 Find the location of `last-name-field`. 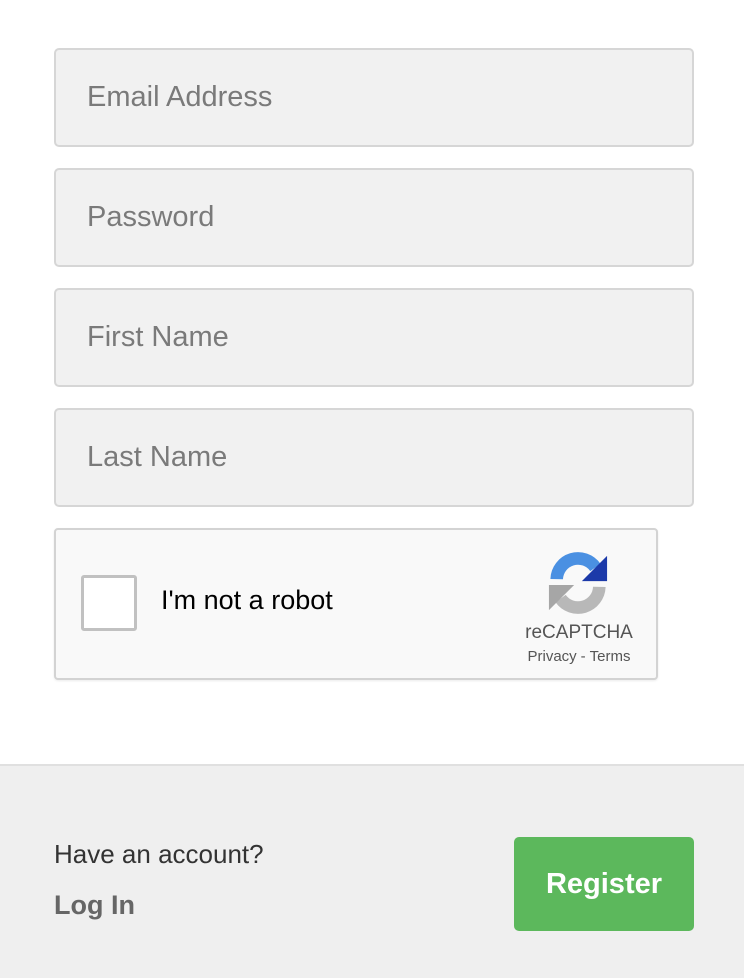

last-name-field is located at coordinates (374, 457).